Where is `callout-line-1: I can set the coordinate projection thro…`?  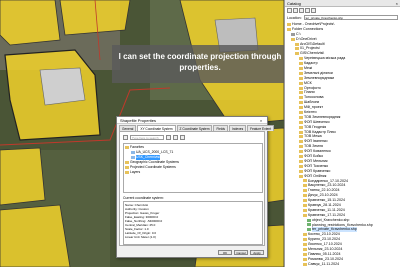
callout-line-1: I can set the coordinate projection thro… is located at coordinates (200, 56).